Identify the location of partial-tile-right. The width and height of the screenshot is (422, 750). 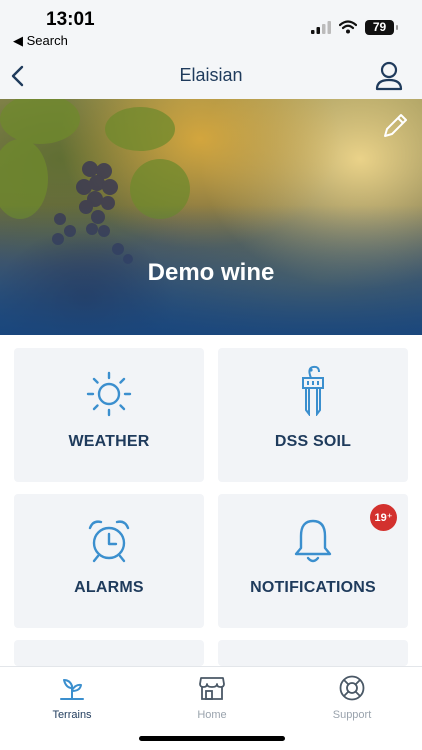
(313, 653).